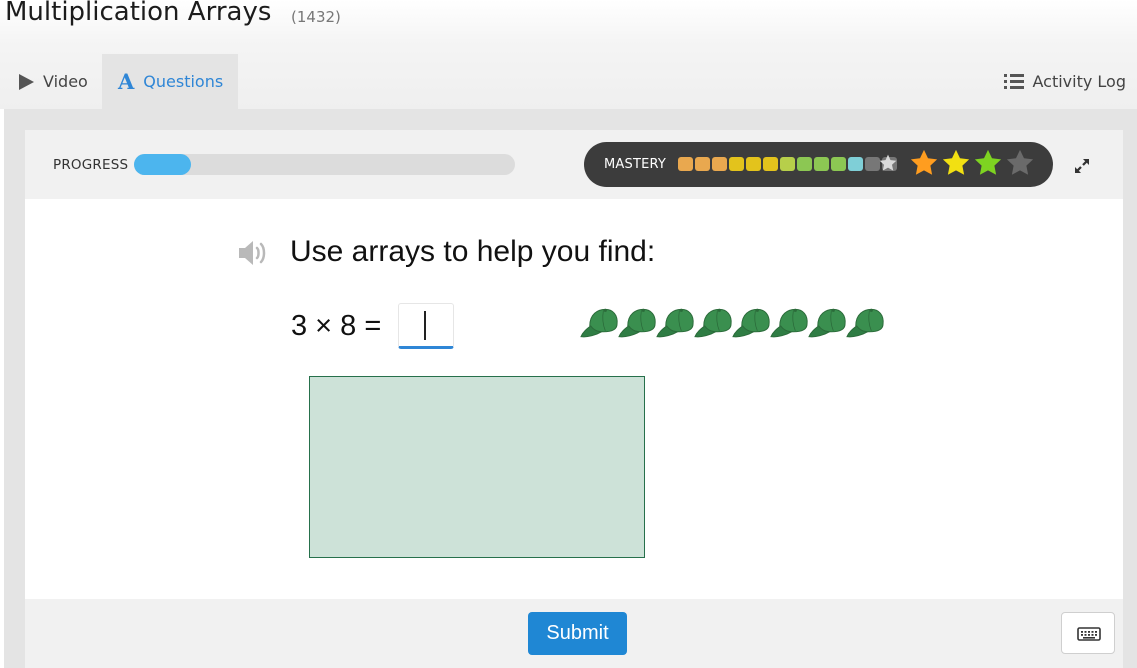  I want to click on activity-log-button: Activity Log, so click(1065, 81).